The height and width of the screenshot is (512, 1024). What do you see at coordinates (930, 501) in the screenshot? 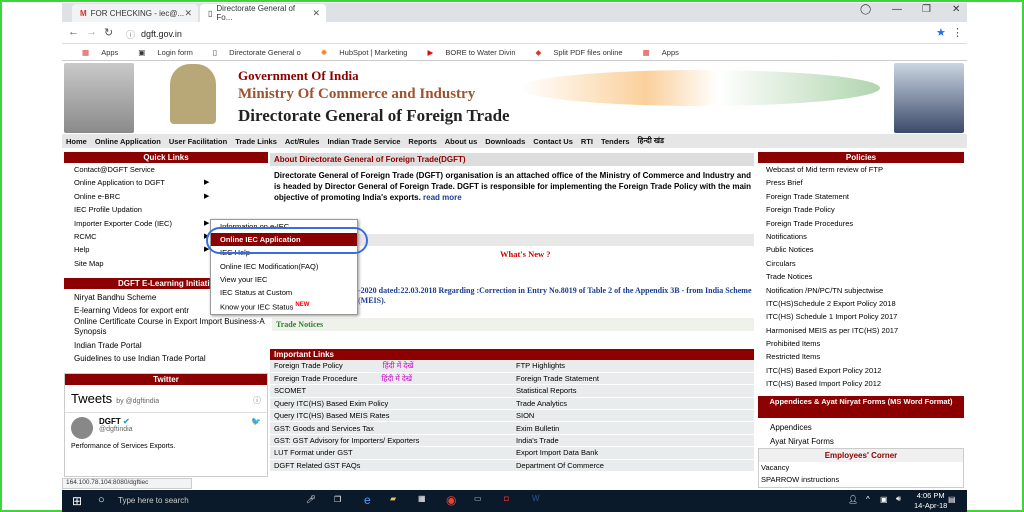
I see `clock: 4:06 PM 14-Apr-18` at bounding box center [930, 501].